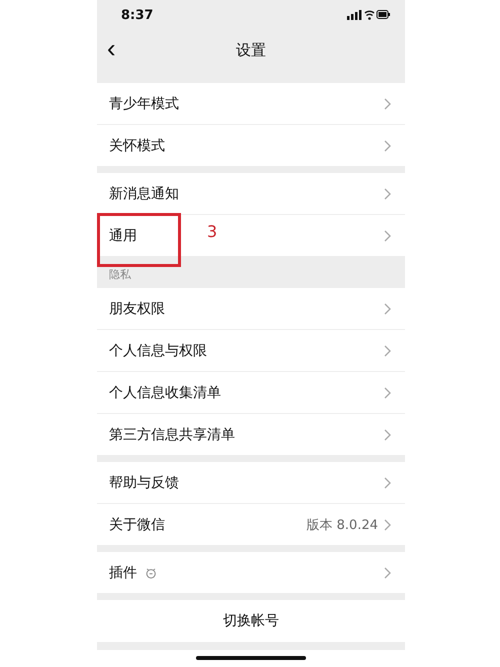 This screenshot has width=500, height=667. Describe the element at coordinates (251, 194) in the screenshot. I see `settings-row: 新消息通知` at that location.